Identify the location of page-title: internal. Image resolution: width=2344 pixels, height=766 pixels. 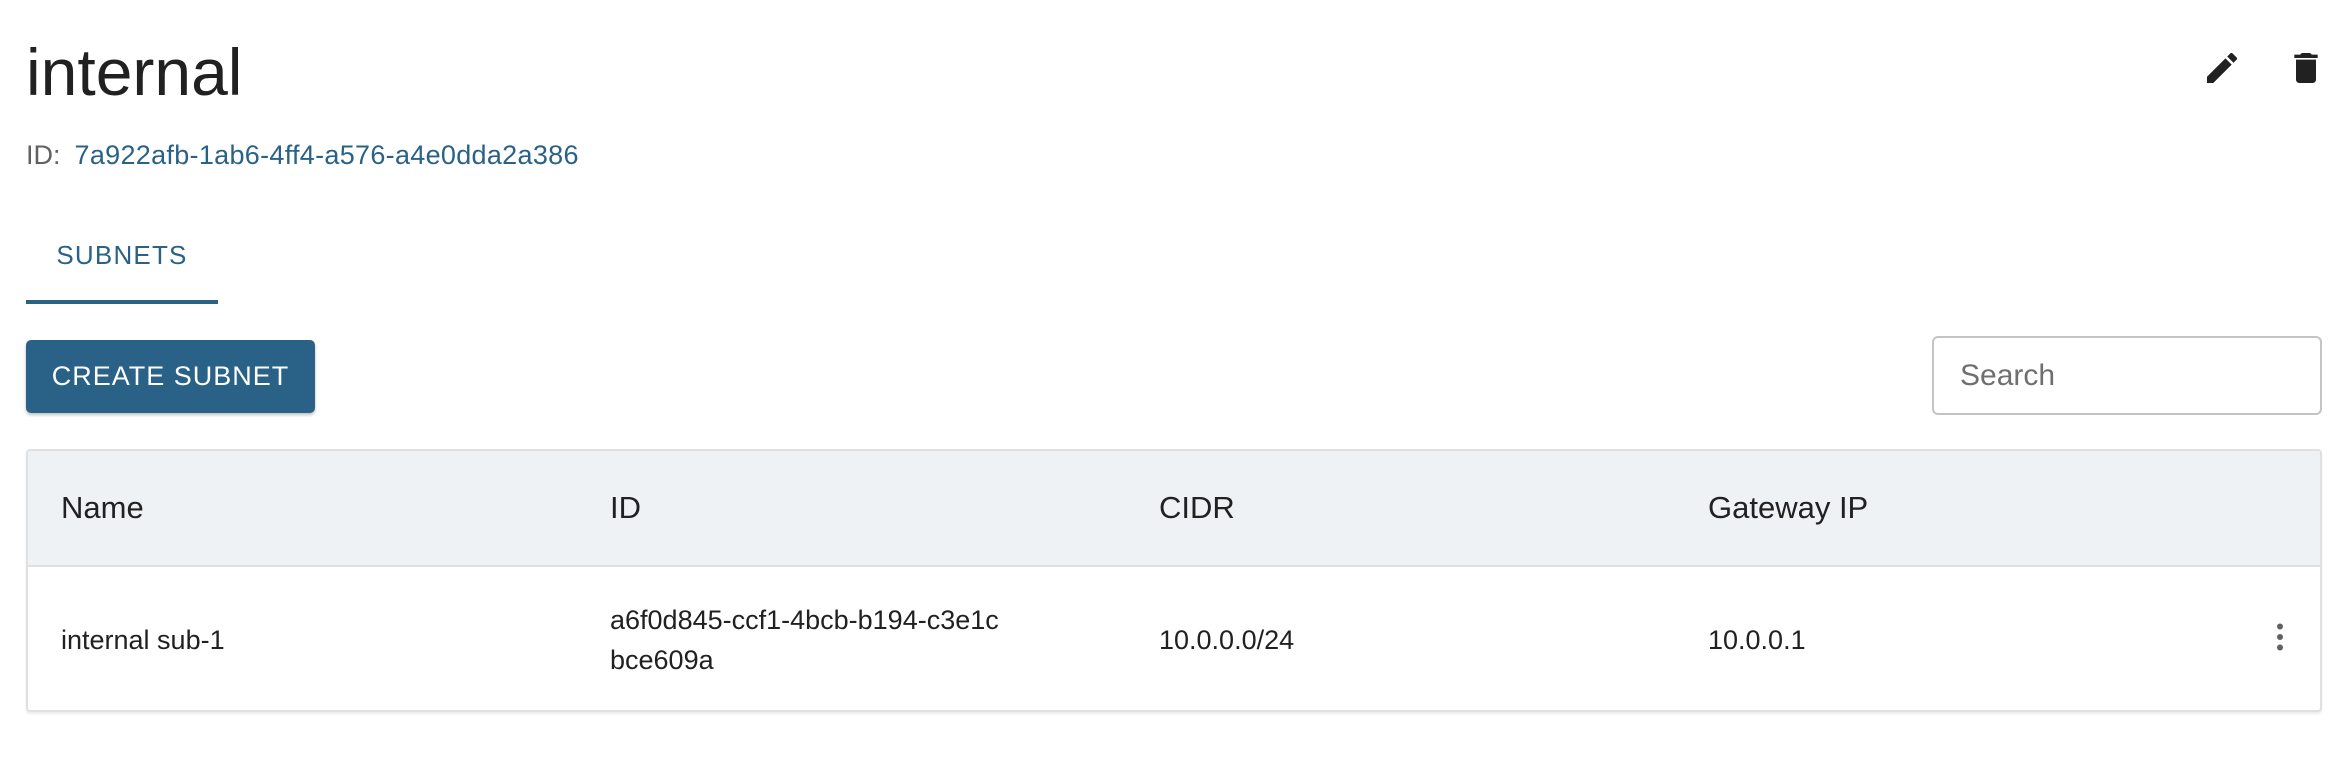
(134, 72).